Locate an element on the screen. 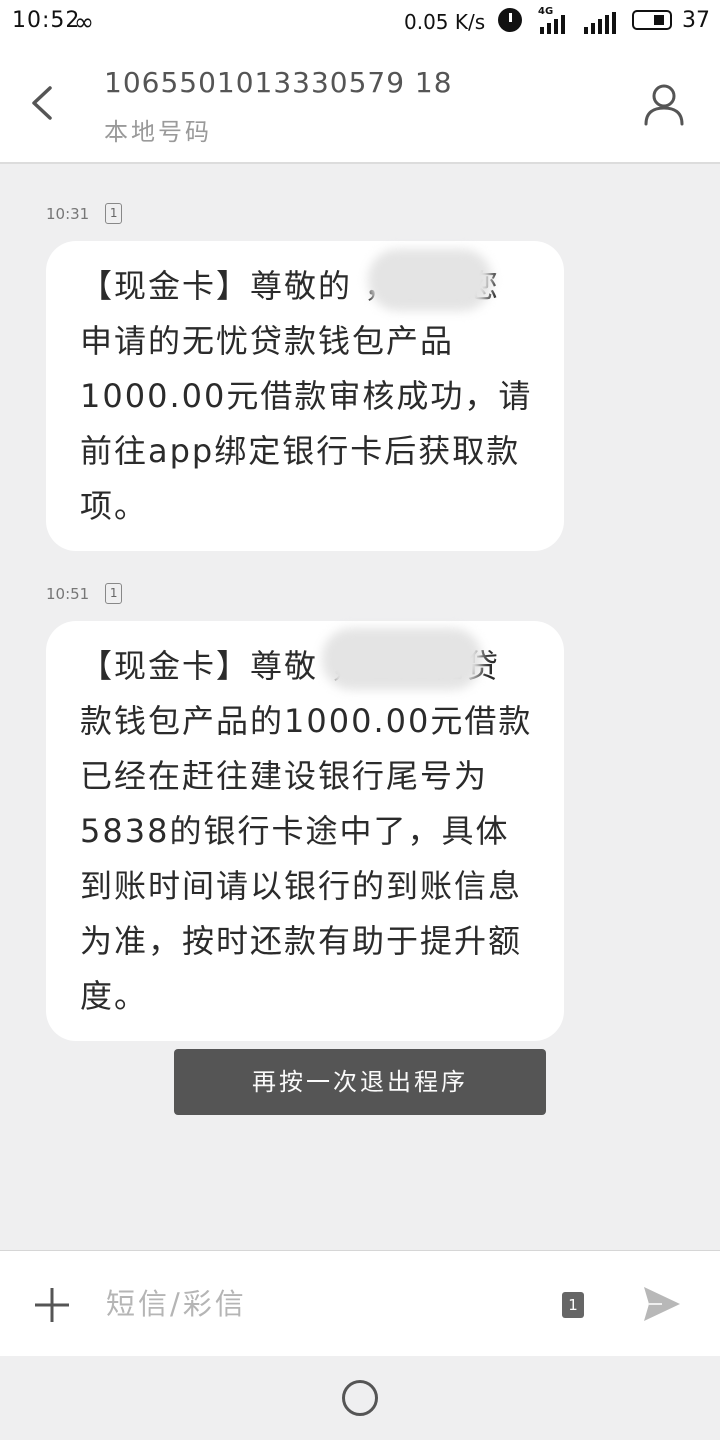 The height and width of the screenshot is (1440, 720). exit-toast: 再按一次退出程序 is located at coordinates (360, 1082).